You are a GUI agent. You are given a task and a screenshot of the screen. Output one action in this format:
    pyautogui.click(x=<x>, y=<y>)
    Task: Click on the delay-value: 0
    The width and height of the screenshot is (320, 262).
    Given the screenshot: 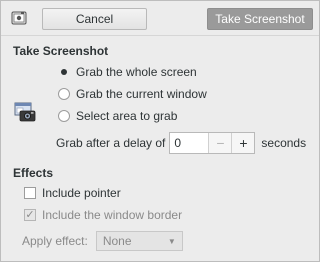 What is the action you would take?
    pyautogui.click(x=189, y=143)
    